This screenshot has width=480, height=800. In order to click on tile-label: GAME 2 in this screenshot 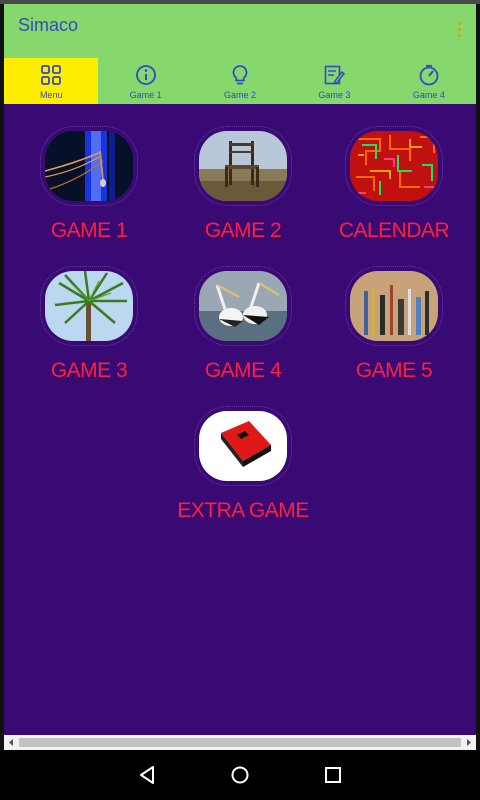, I will do `click(243, 230)`.